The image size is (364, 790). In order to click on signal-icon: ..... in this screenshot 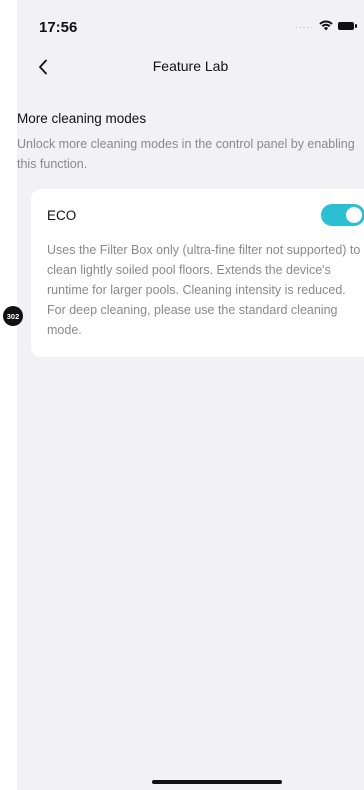, I will do `click(304, 25)`.